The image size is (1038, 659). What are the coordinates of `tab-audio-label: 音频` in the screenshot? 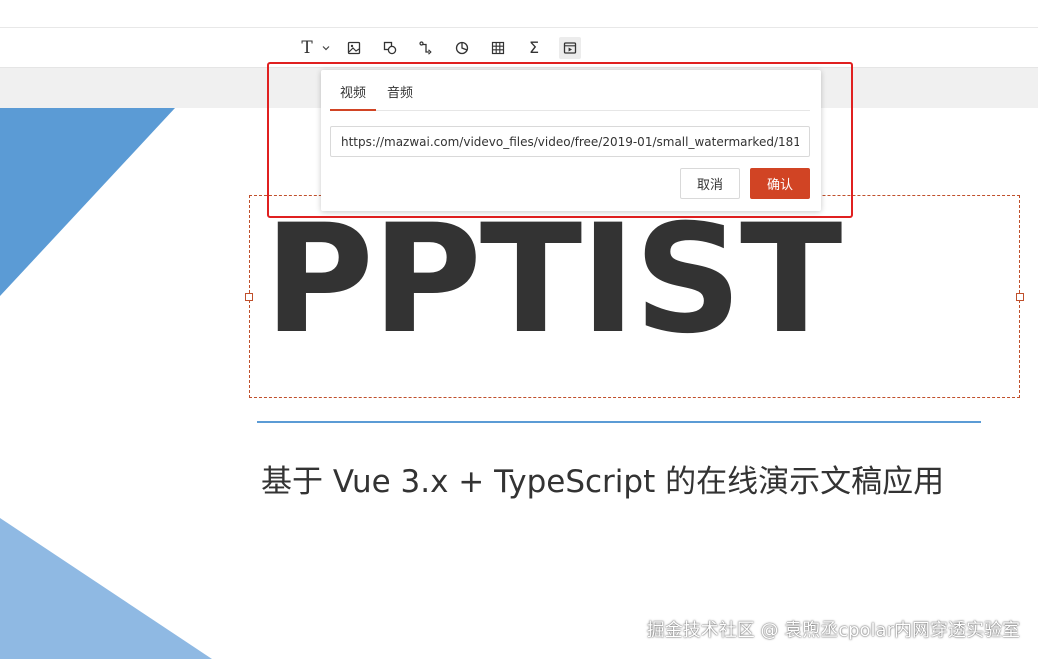 It's located at (399, 93).